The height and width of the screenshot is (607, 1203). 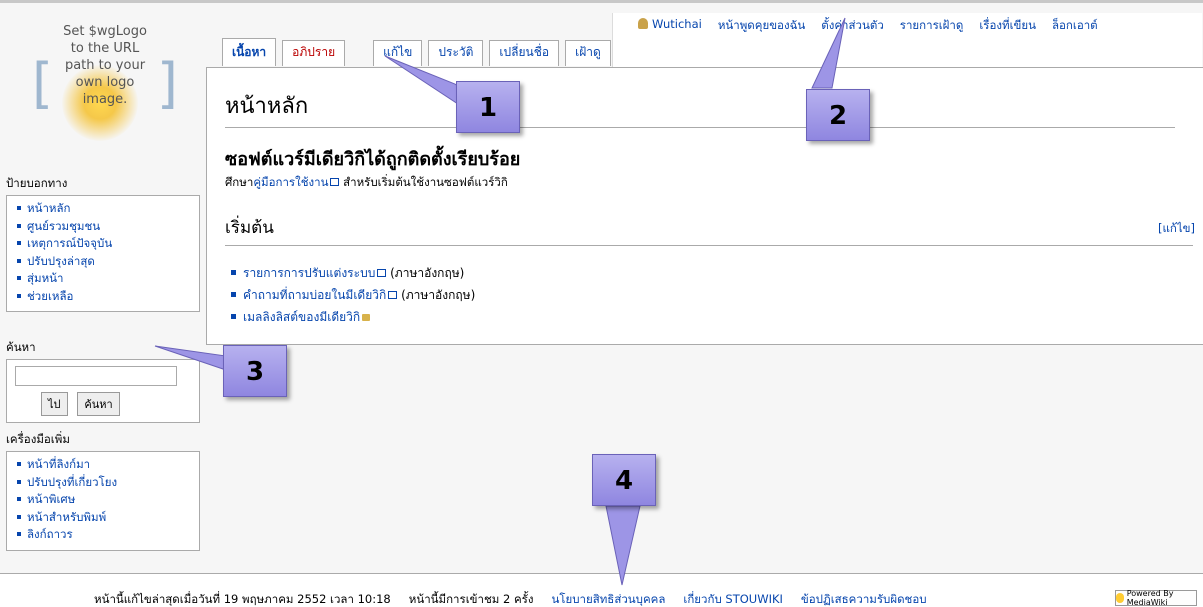 What do you see at coordinates (761, 26) in the screenshot?
I see `personal-talk: หน้าพูดคุยของฉัน` at bounding box center [761, 26].